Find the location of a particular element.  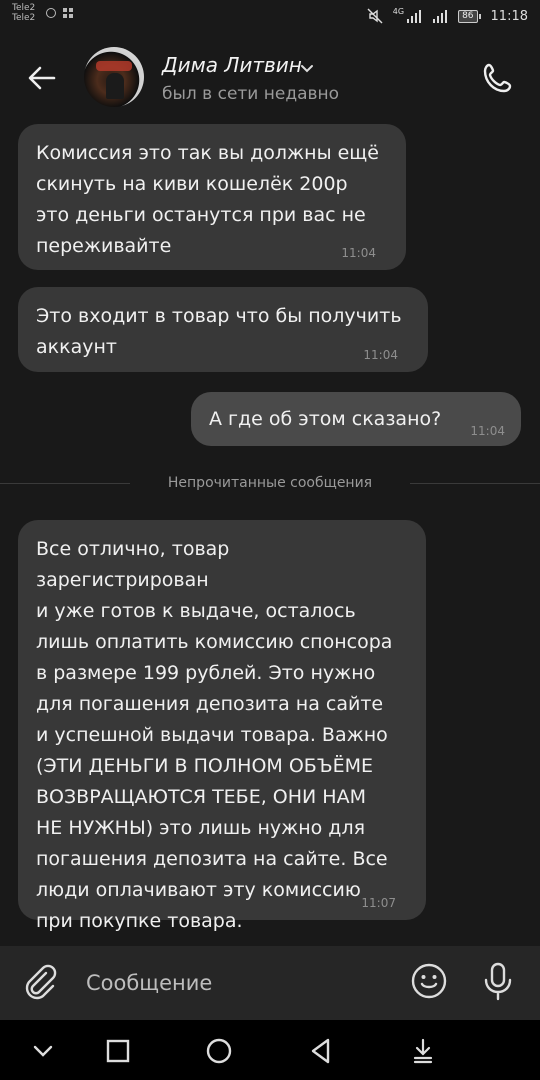

smiley-icon is located at coordinates (429, 981).